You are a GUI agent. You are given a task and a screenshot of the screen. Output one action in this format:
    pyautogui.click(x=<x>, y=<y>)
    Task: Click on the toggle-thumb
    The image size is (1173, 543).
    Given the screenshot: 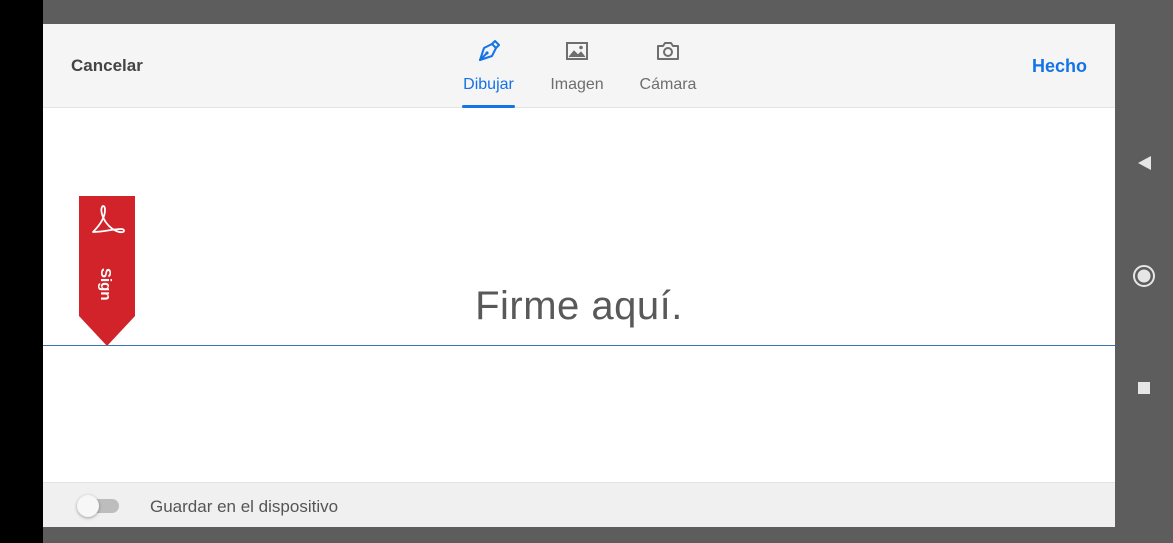 What is the action you would take?
    pyautogui.click(x=88, y=506)
    